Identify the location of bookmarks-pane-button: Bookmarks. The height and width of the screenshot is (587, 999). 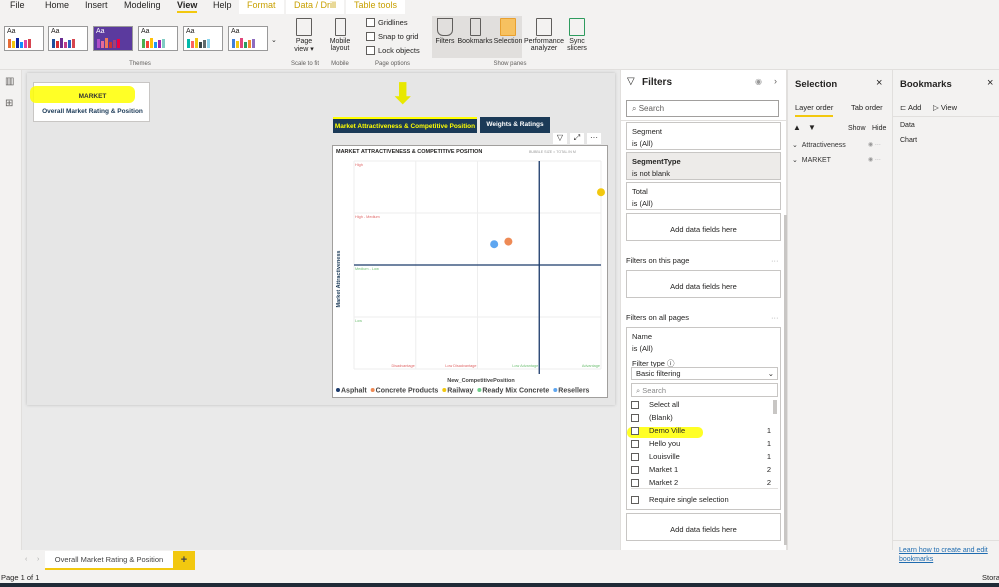
(475, 31).